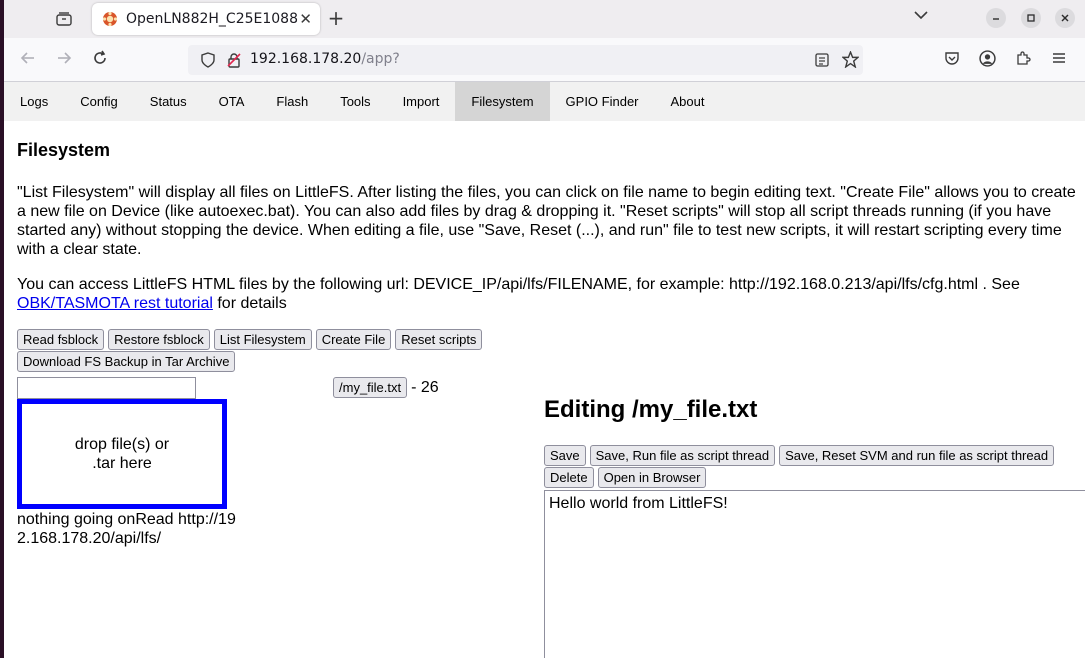  I want to click on tab-flash: Flash, so click(292, 101).